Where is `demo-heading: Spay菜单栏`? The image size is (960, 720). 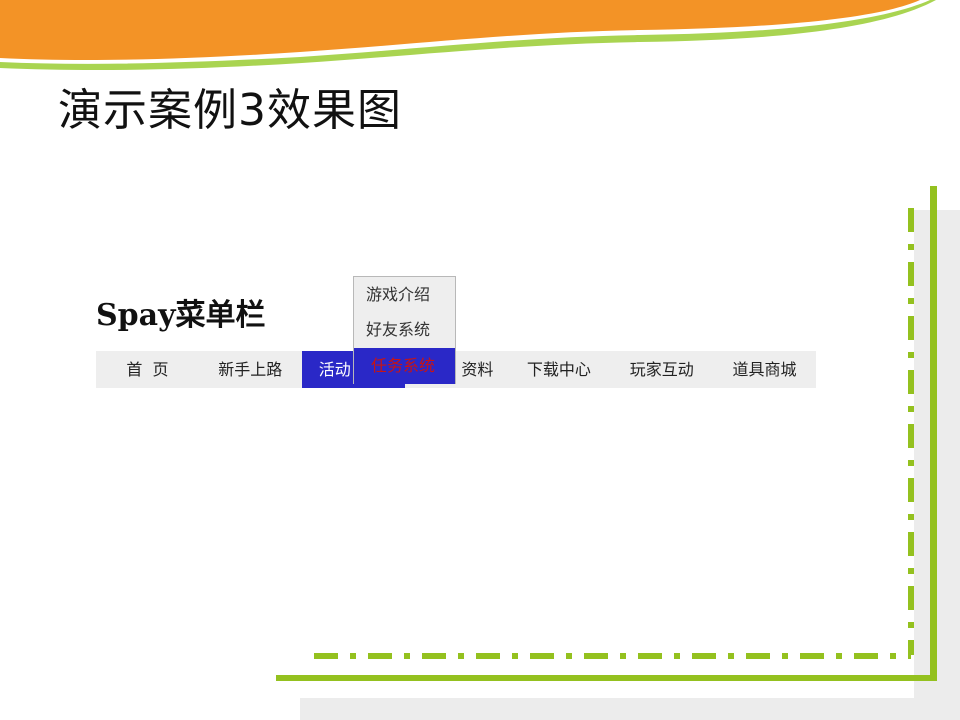
demo-heading: Spay菜单栏 is located at coordinates (181, 315).